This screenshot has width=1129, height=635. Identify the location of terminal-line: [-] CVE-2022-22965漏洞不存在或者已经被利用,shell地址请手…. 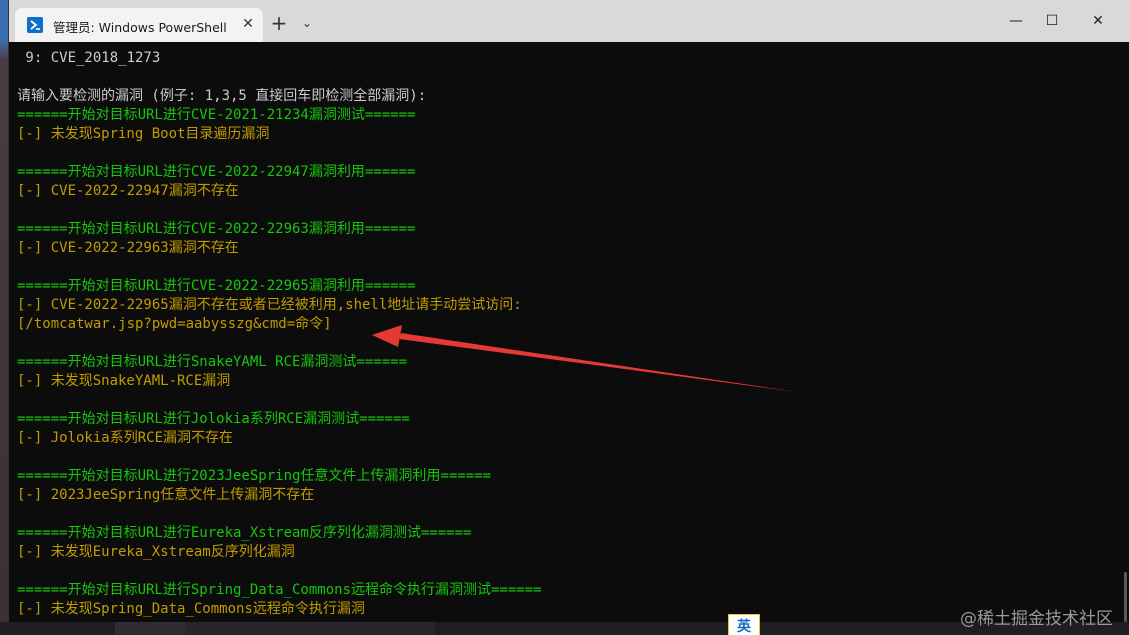
(269, 305).